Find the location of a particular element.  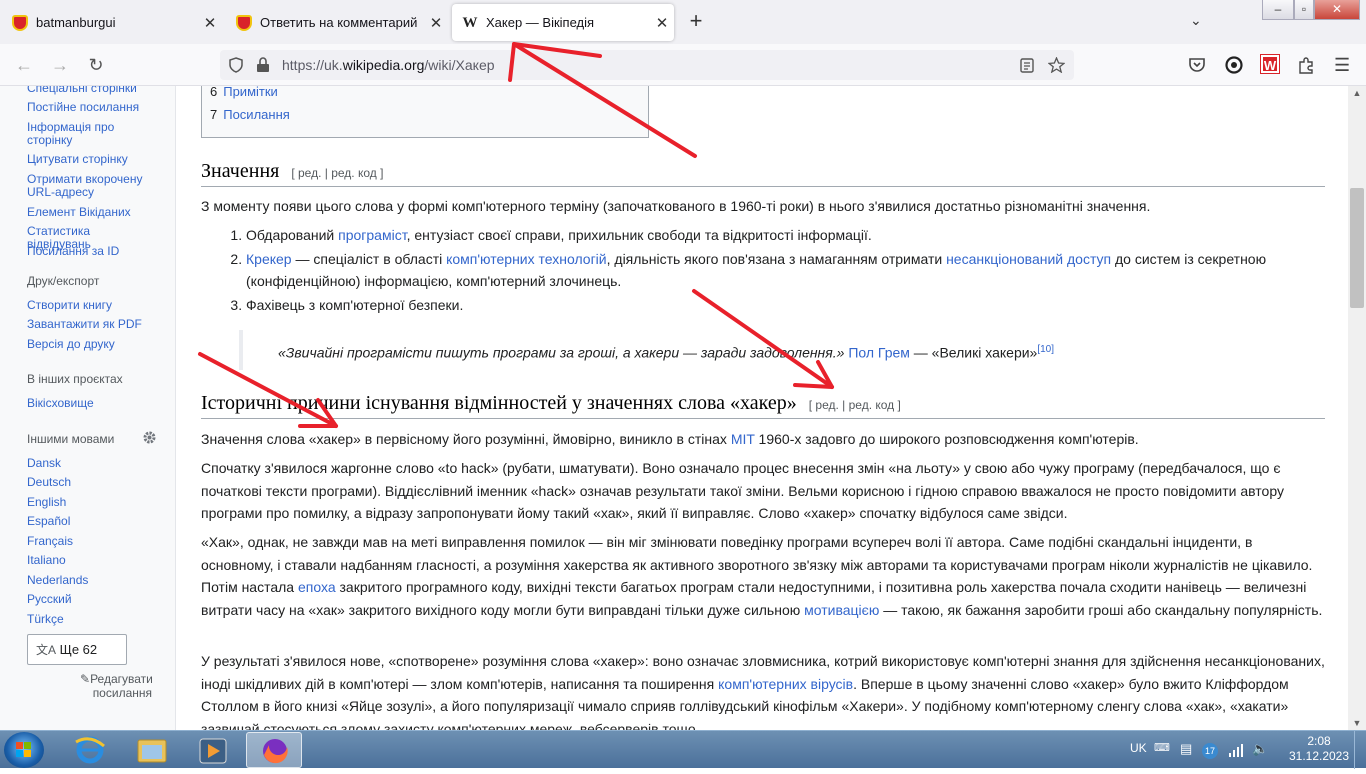

firefox-taskbar-icon is located at coordinates (274, 750).